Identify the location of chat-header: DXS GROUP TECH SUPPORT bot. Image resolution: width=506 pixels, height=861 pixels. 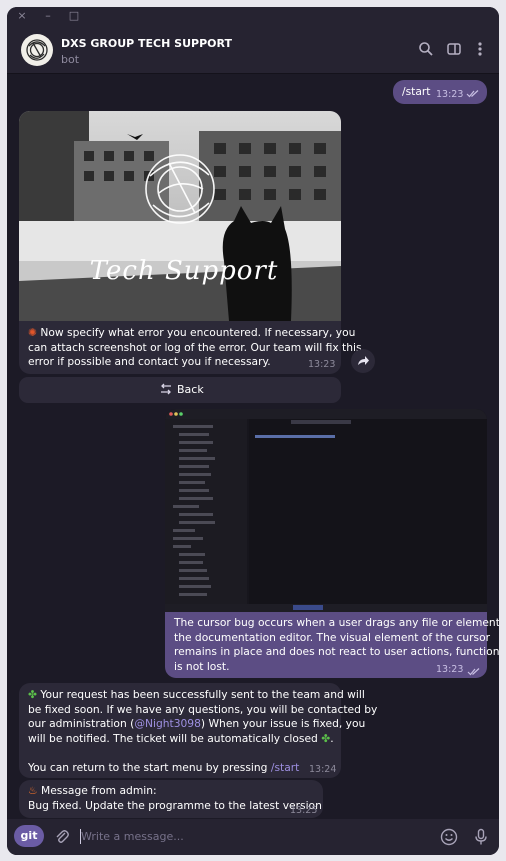
(253, 49).